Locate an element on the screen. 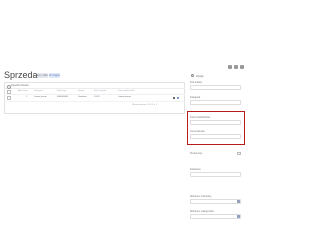  field-label: Kod towaru is located at coordinates (196, 82).